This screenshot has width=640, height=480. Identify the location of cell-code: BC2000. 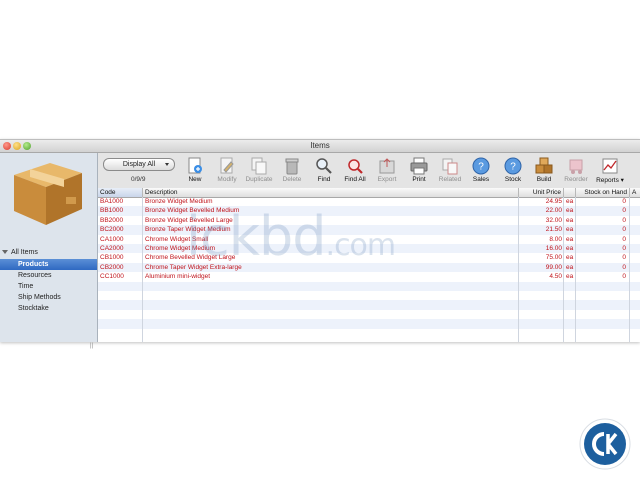
(112, 230).